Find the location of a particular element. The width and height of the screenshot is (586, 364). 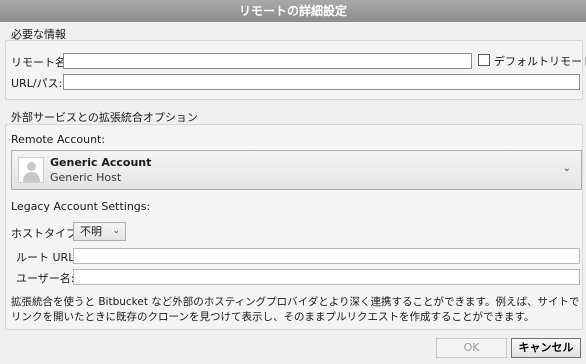

host-type-label: ホストタイプ: is located at coordinates (46, 233).